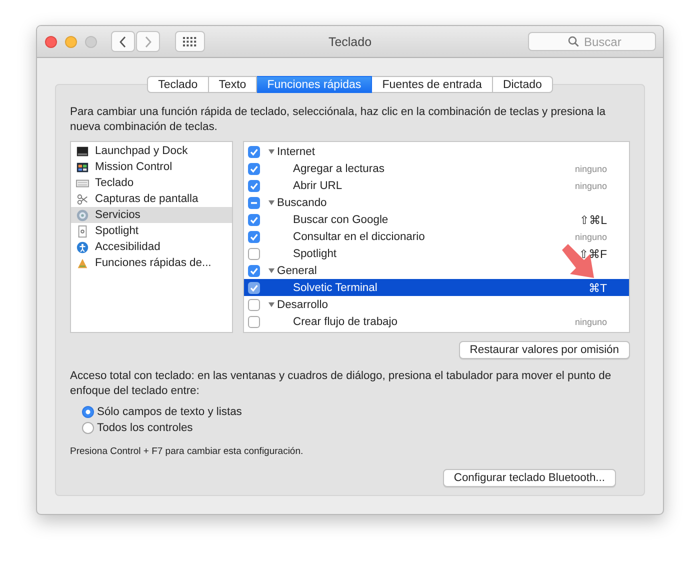  I want to click on tab: Dictado, so click(522, 84).